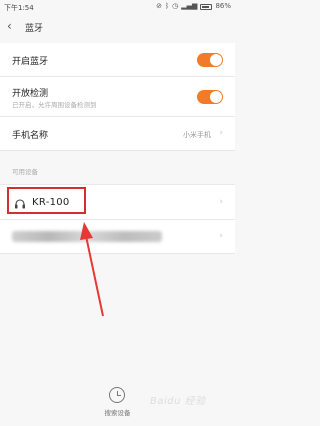  I want to click on mute-icon: ⊘, so click(159, 6).